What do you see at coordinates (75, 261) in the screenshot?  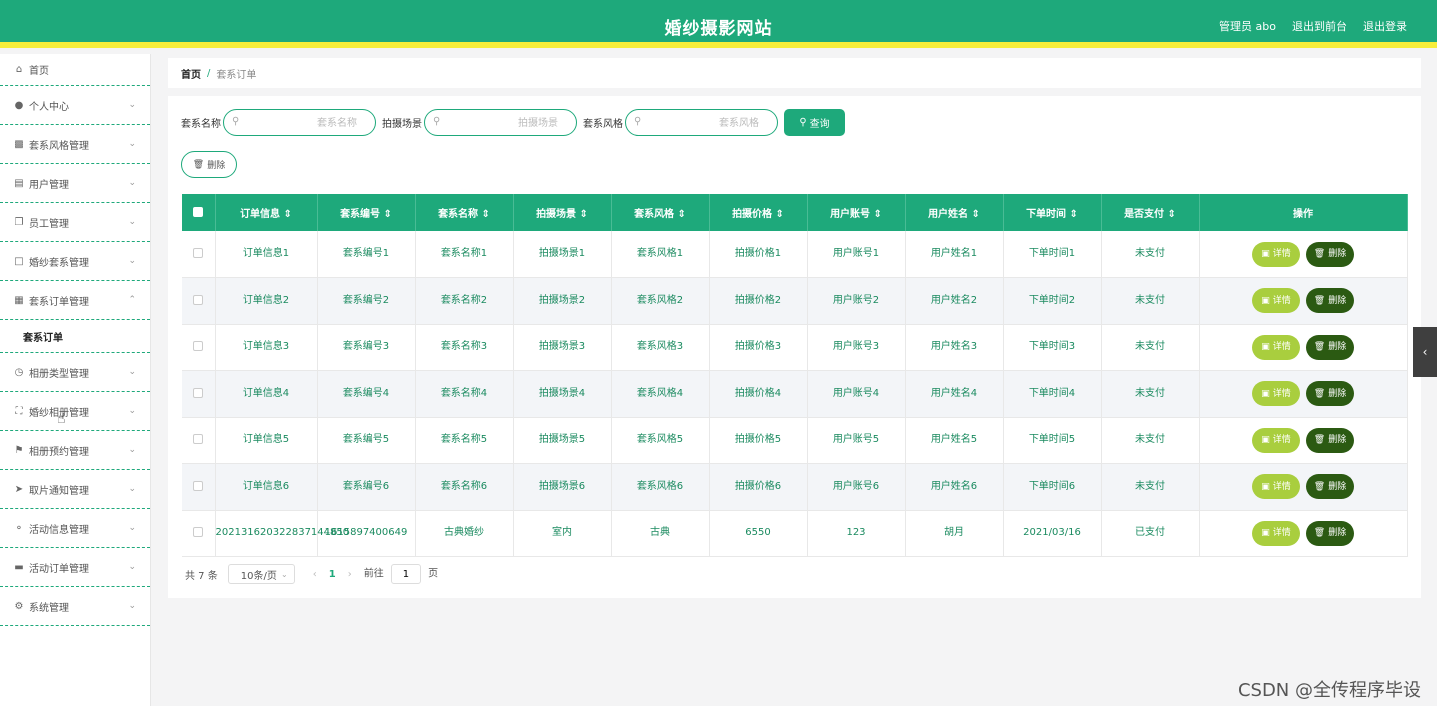 I see `sidebar-item-package: □ 婚纱套系管理 ⌄` at bounding box center [75, 261].